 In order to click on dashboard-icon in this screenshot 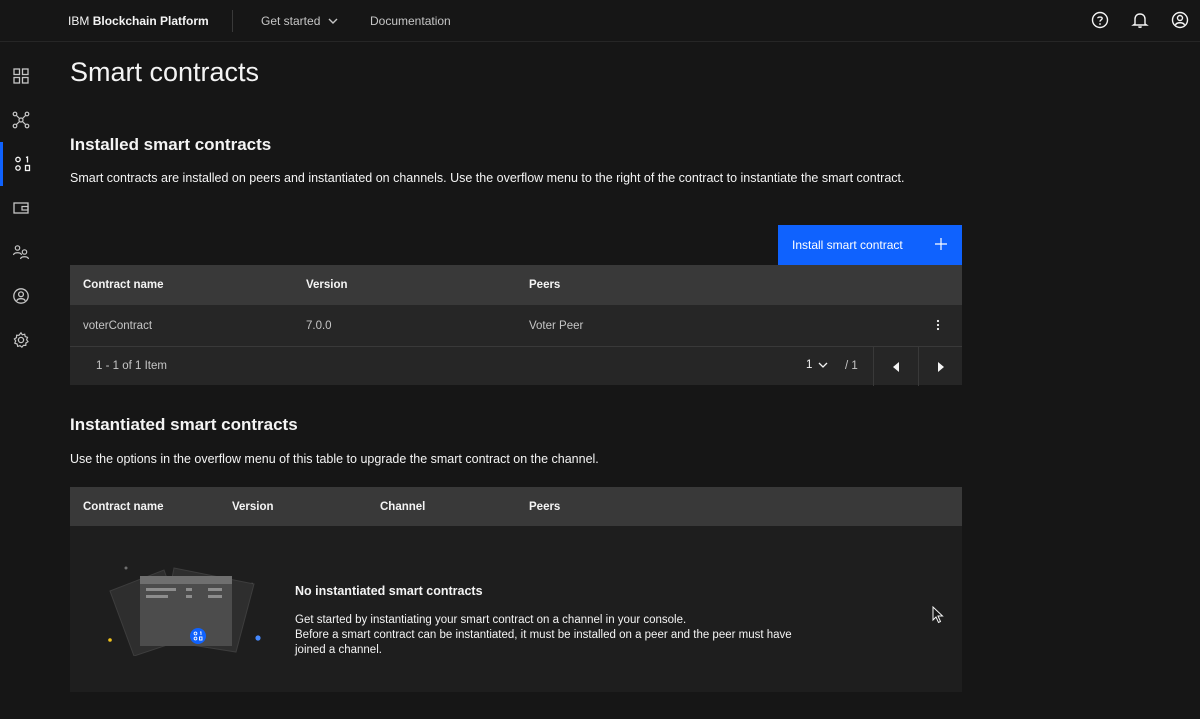, I will do `click(21, 76)`.